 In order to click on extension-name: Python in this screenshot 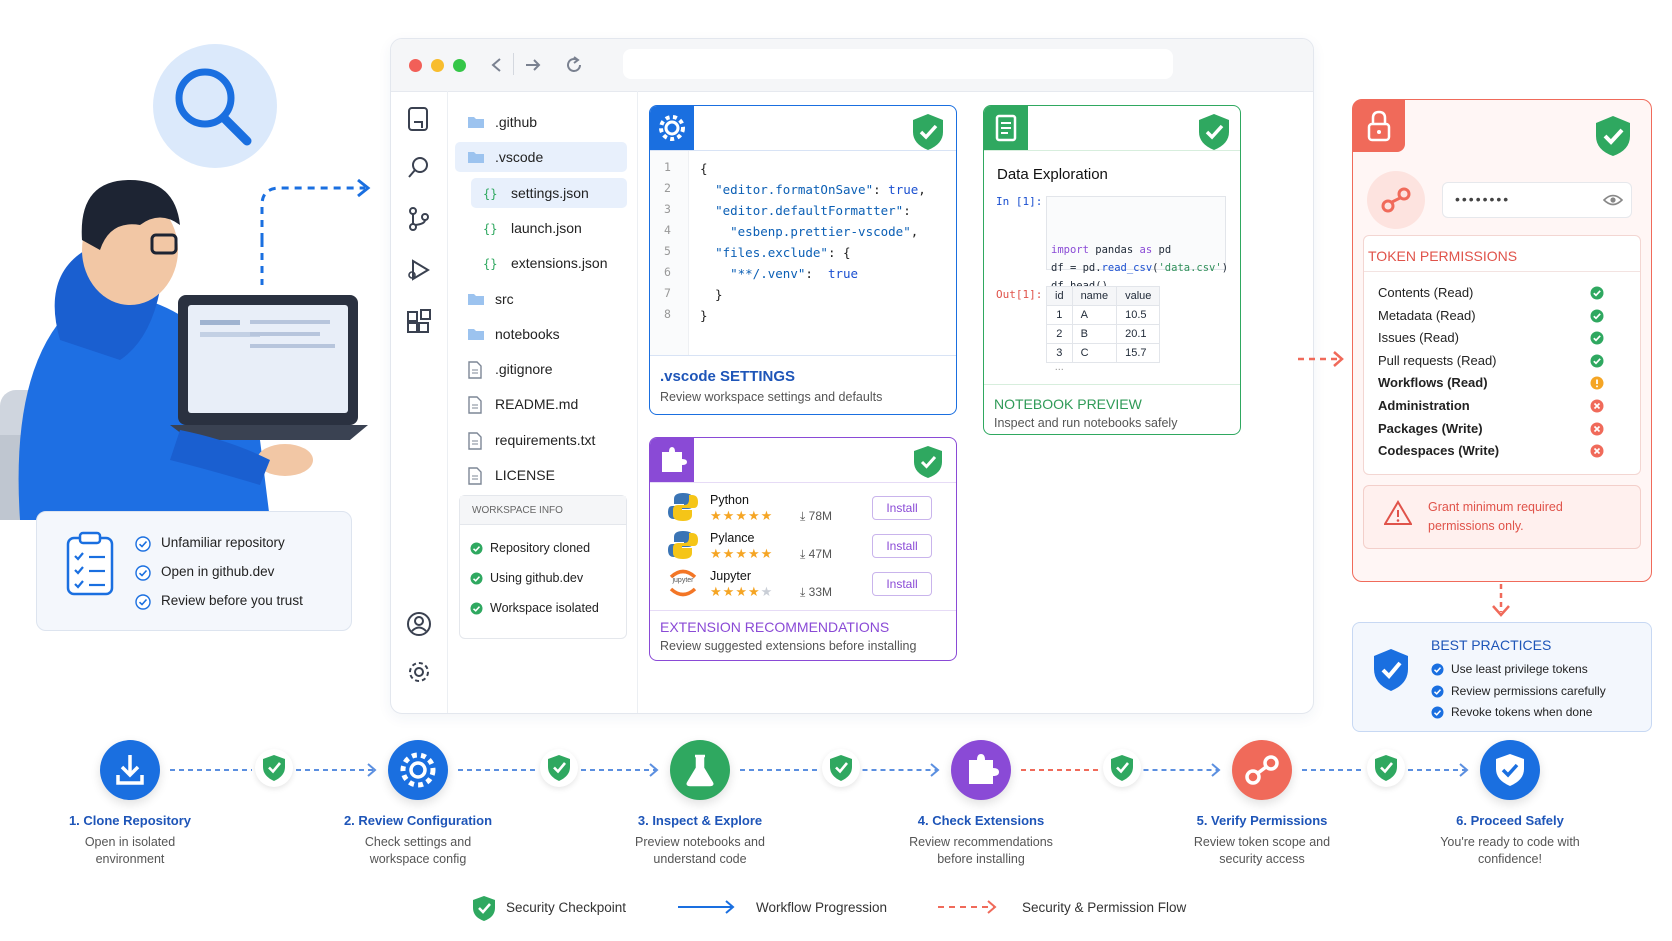, I will do `click(729, 500)`.